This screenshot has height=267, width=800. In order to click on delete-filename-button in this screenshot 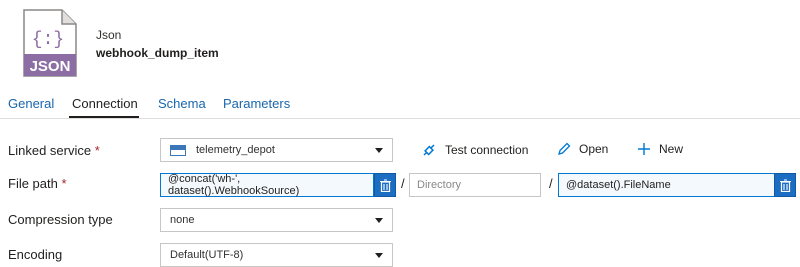, I will do `click(785, 185)`.